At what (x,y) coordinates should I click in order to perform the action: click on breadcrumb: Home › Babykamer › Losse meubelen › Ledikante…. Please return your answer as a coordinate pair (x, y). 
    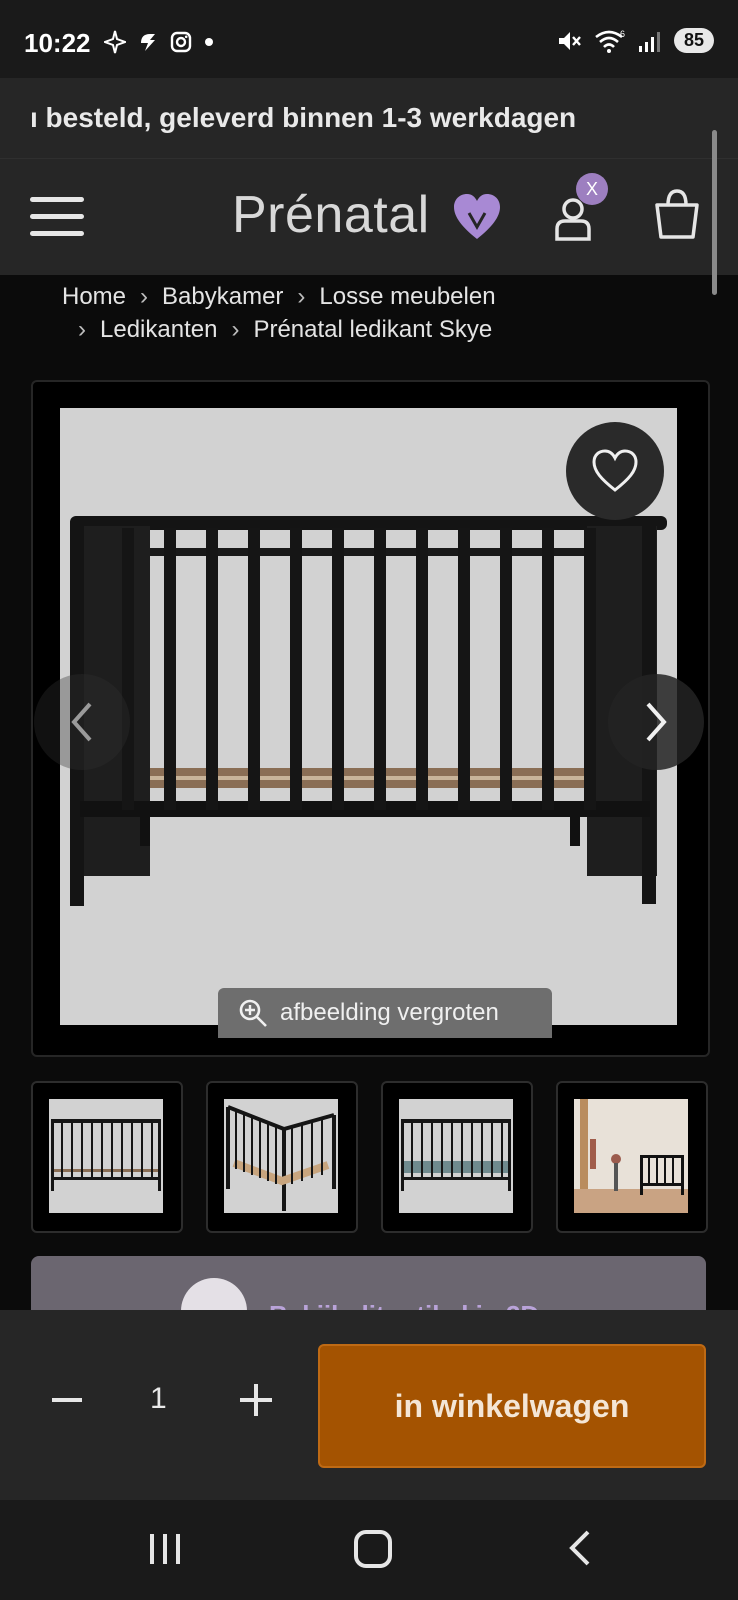
    Looking at the image, I should click on (382, 313).